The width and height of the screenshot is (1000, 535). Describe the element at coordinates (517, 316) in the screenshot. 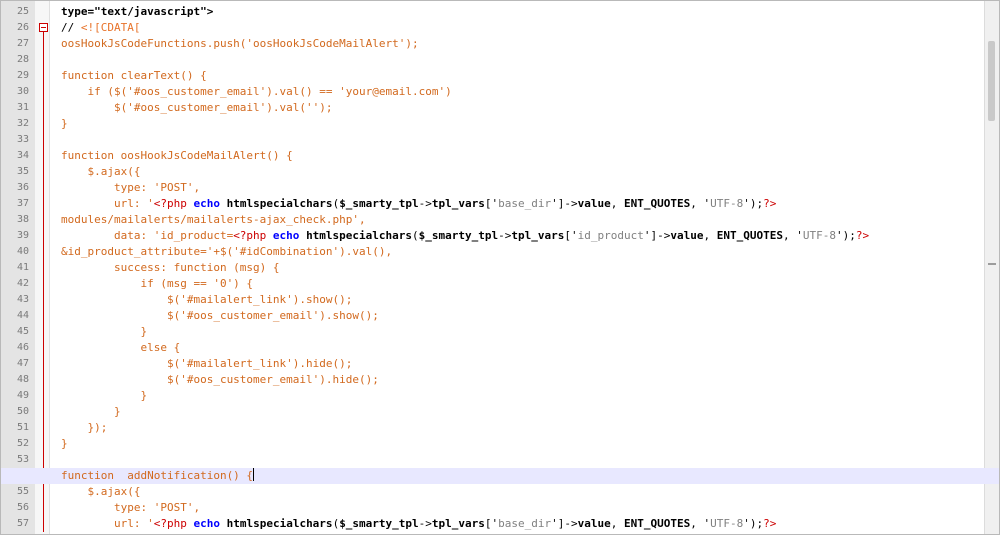

I see `code-line: $('#oos_customer_email').show();` at that location.